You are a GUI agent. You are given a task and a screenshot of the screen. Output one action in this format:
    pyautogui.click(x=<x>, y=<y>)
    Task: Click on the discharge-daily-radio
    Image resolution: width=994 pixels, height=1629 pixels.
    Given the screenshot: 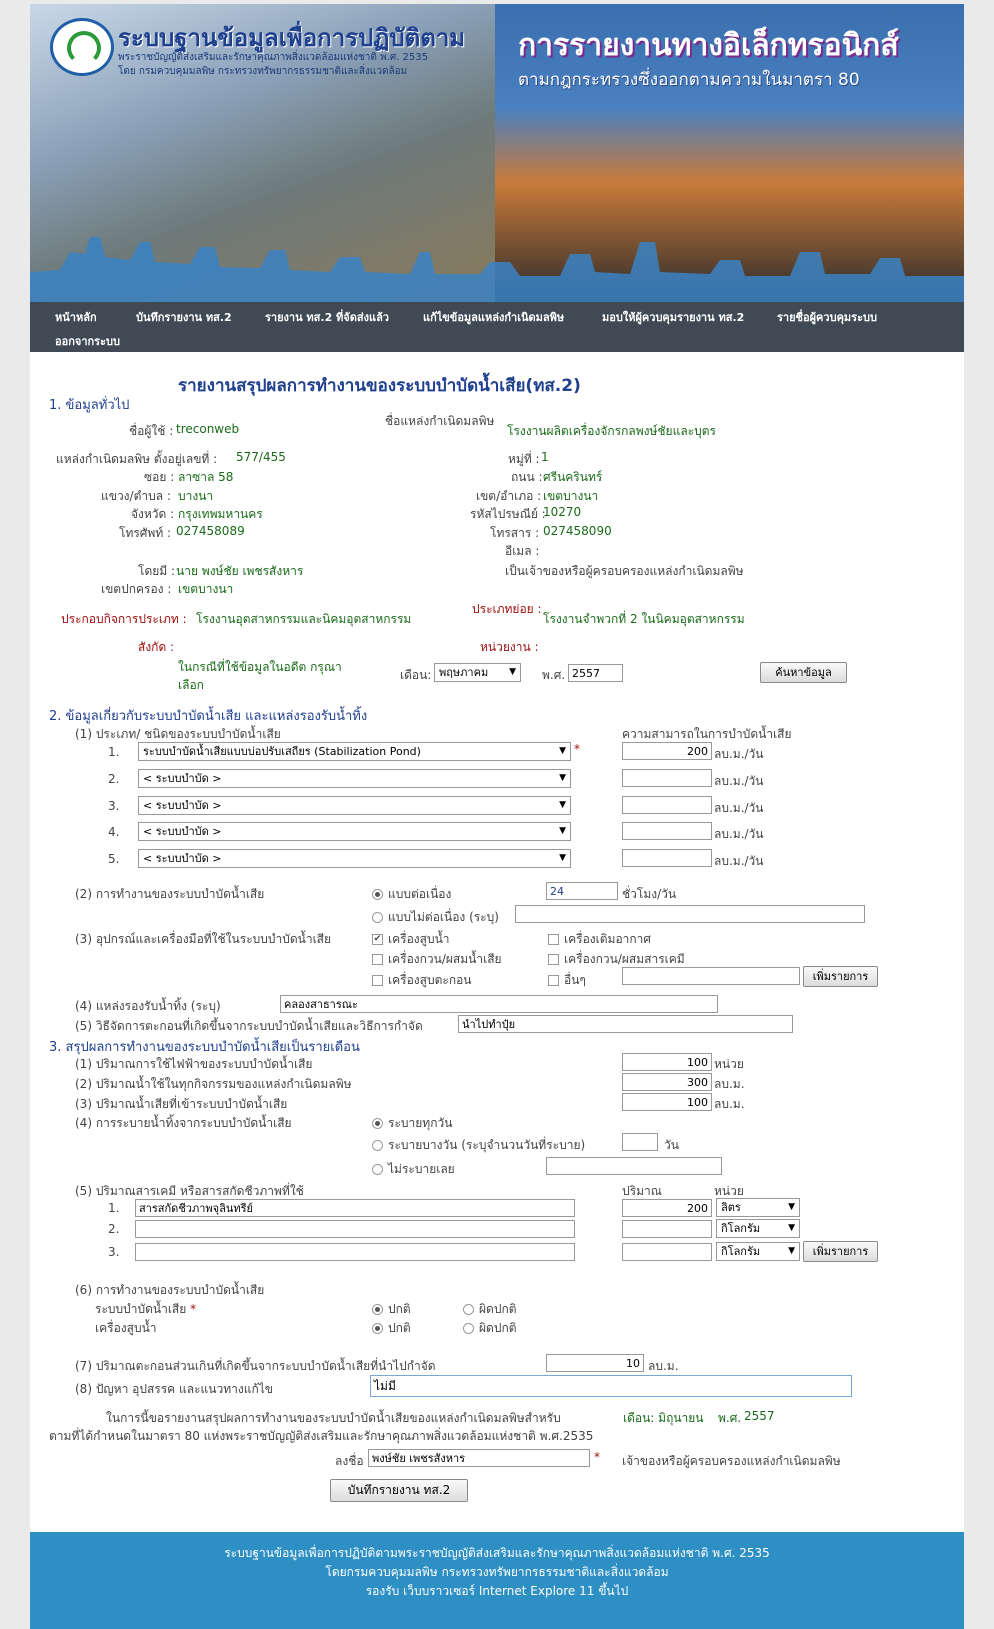 What is the action you would take?
    pyautogui.click(x=377, y=1123)
    